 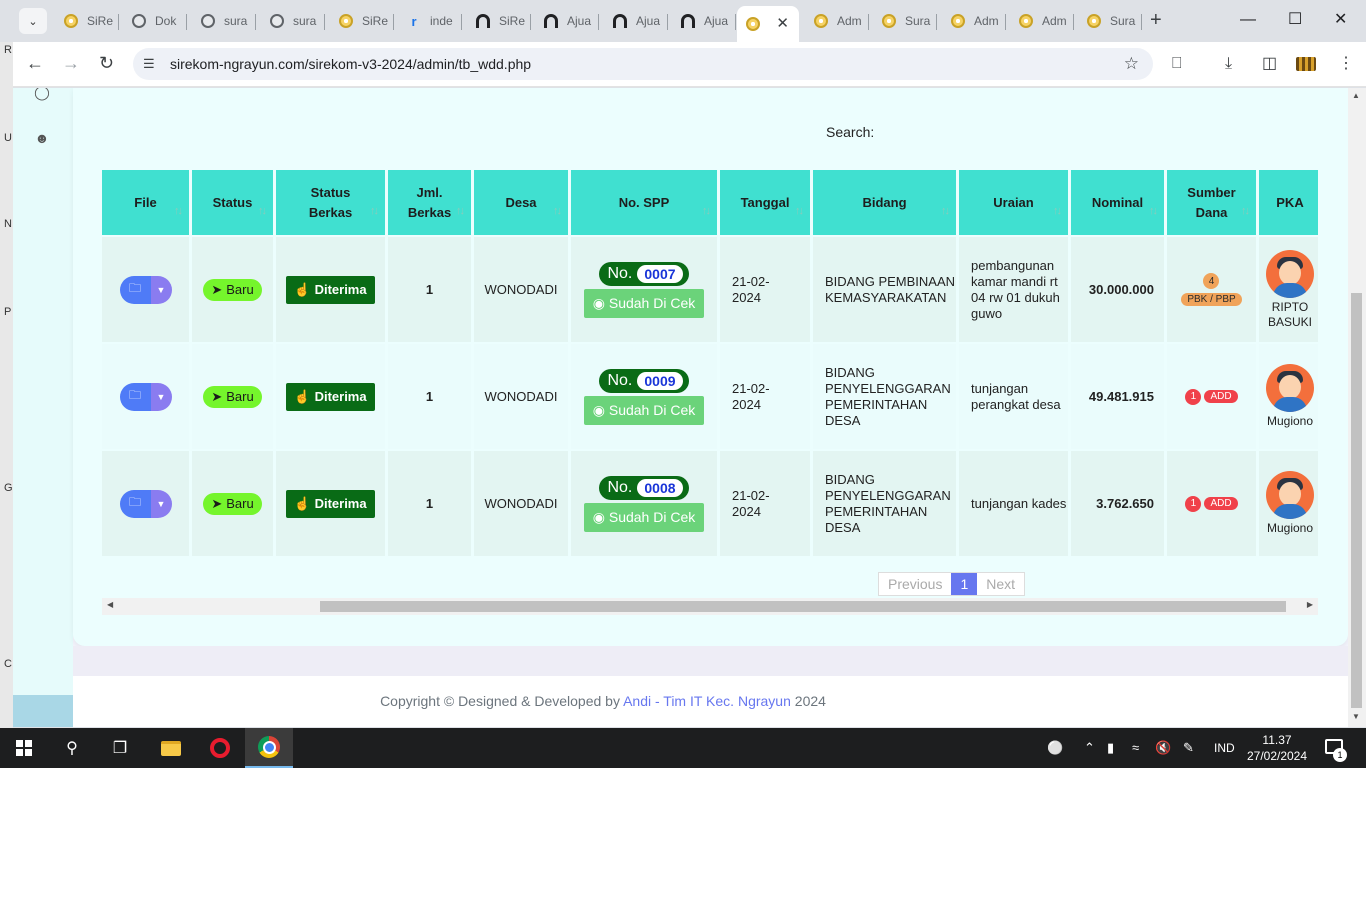 I want to click on pagination-page-1: 1, so click(x=964, y=584).